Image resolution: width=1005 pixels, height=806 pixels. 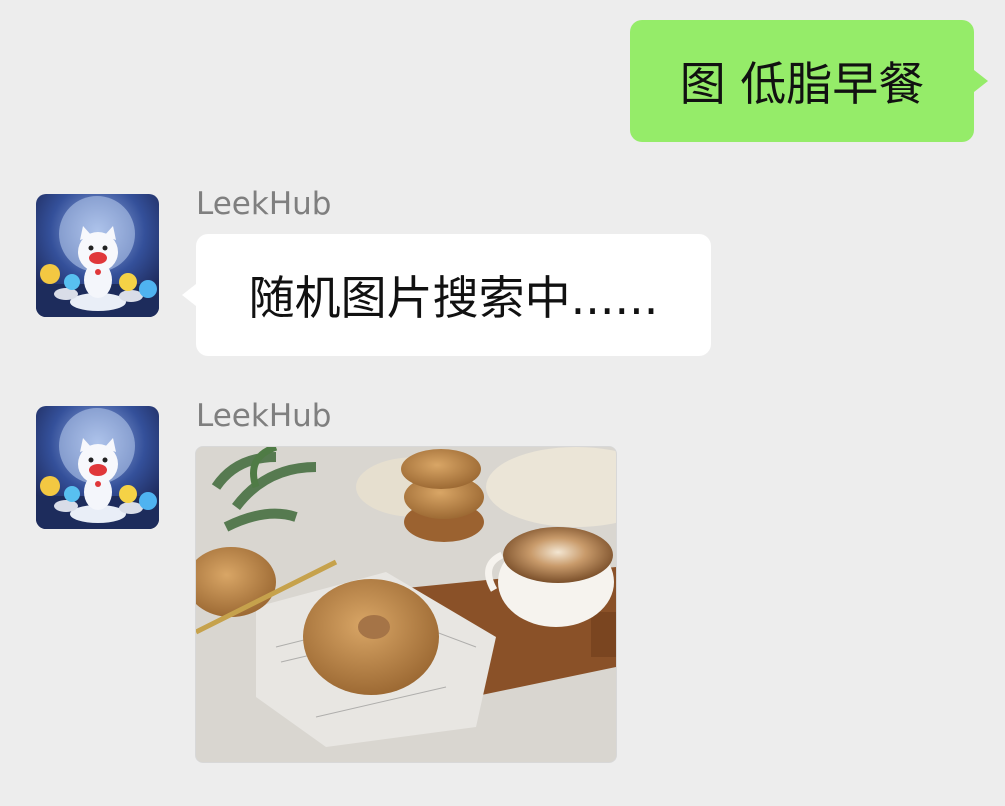 I want to click on outgoing-message-text: 图 低脂早餐, so click(x=802, y=84).